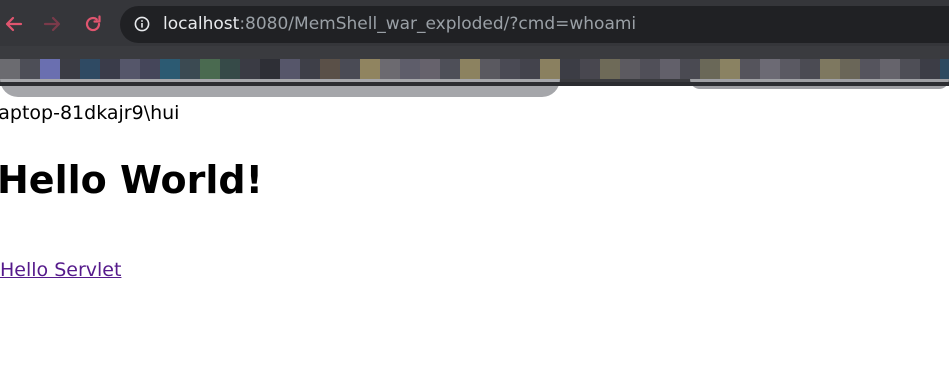  I want to click on info-icon, so click(142, 24).